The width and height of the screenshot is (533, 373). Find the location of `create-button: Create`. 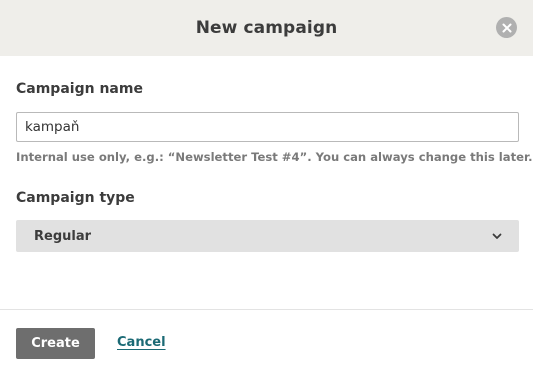

create-button: Create is located at coordinates (55, 343).